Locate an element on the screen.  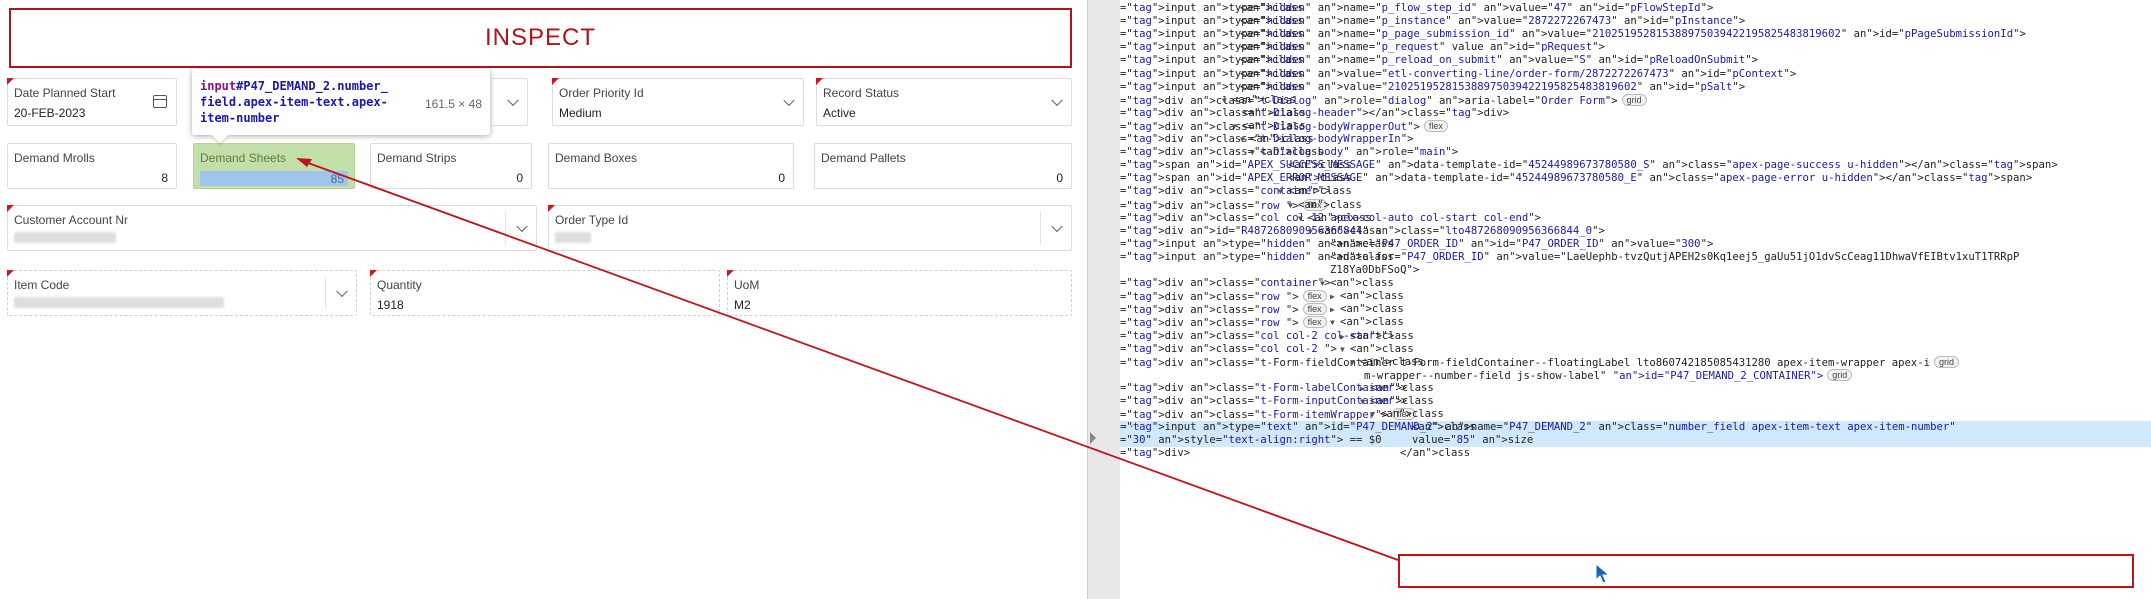
dom-tree-node: </an">class ="tag">div> is located at coordinates (1635, 453).